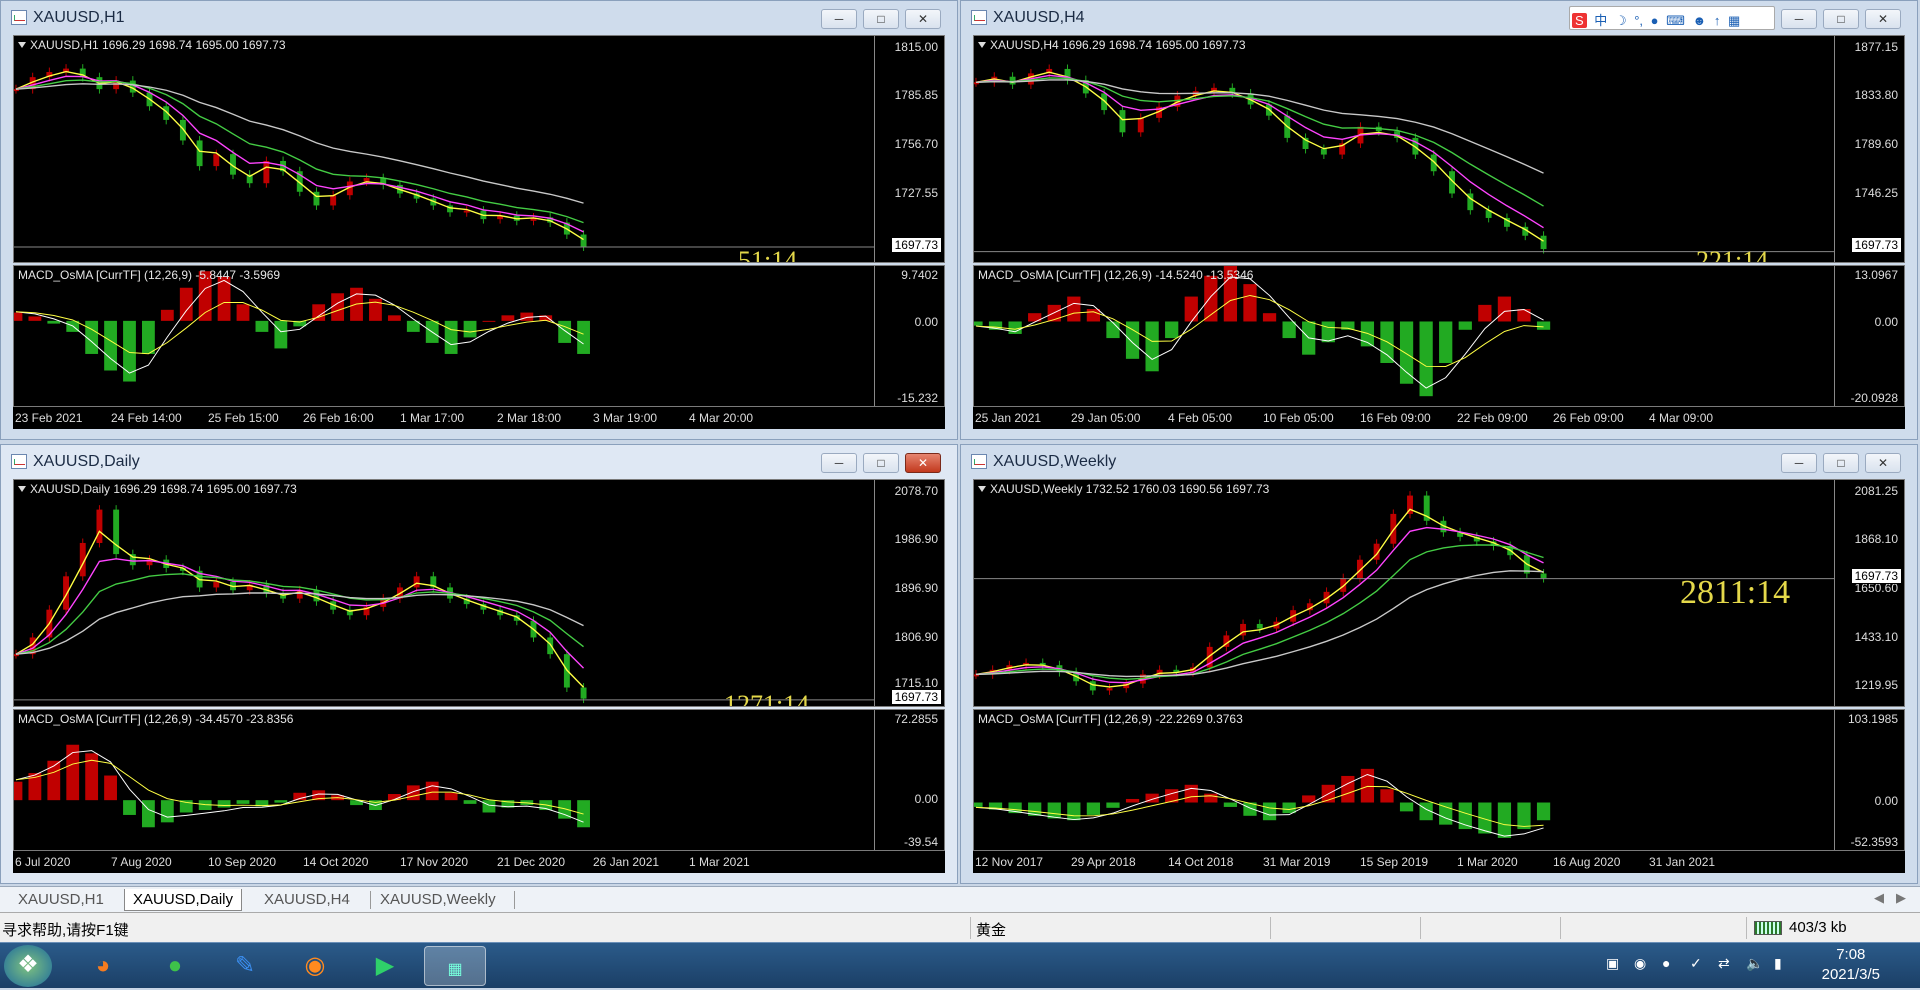 This screenshot has width=1920, height=990. Describe the element at coordinates (434, 862) in the screenshot. I see `time-label: 17 Nov 2020` at that location.